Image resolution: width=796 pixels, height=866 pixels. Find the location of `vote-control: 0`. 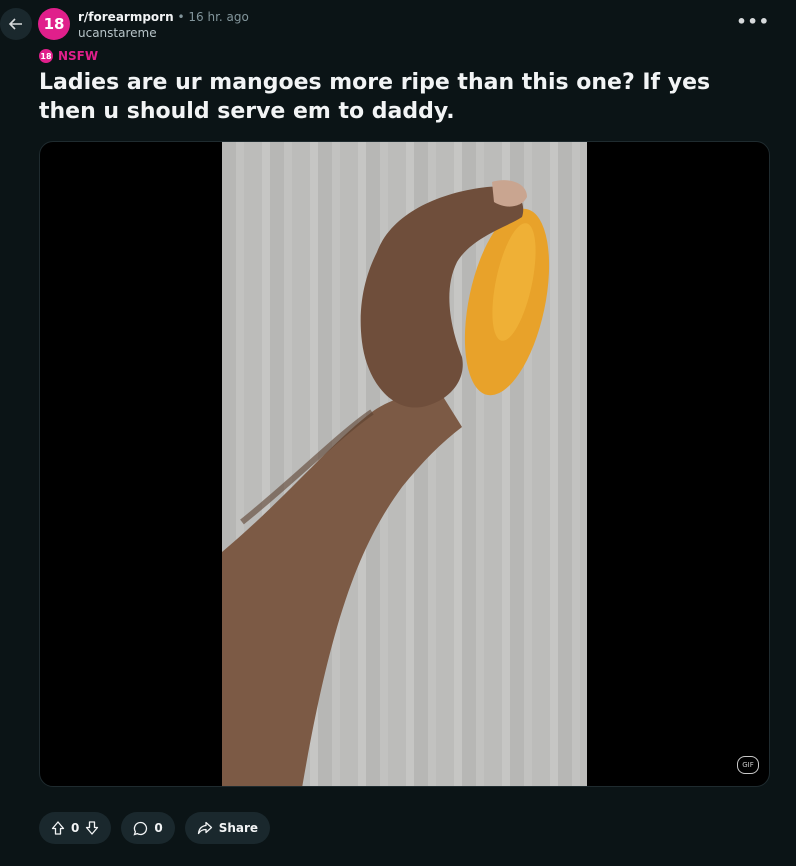

vote-control: 0 is located at coordinates (75, 828).